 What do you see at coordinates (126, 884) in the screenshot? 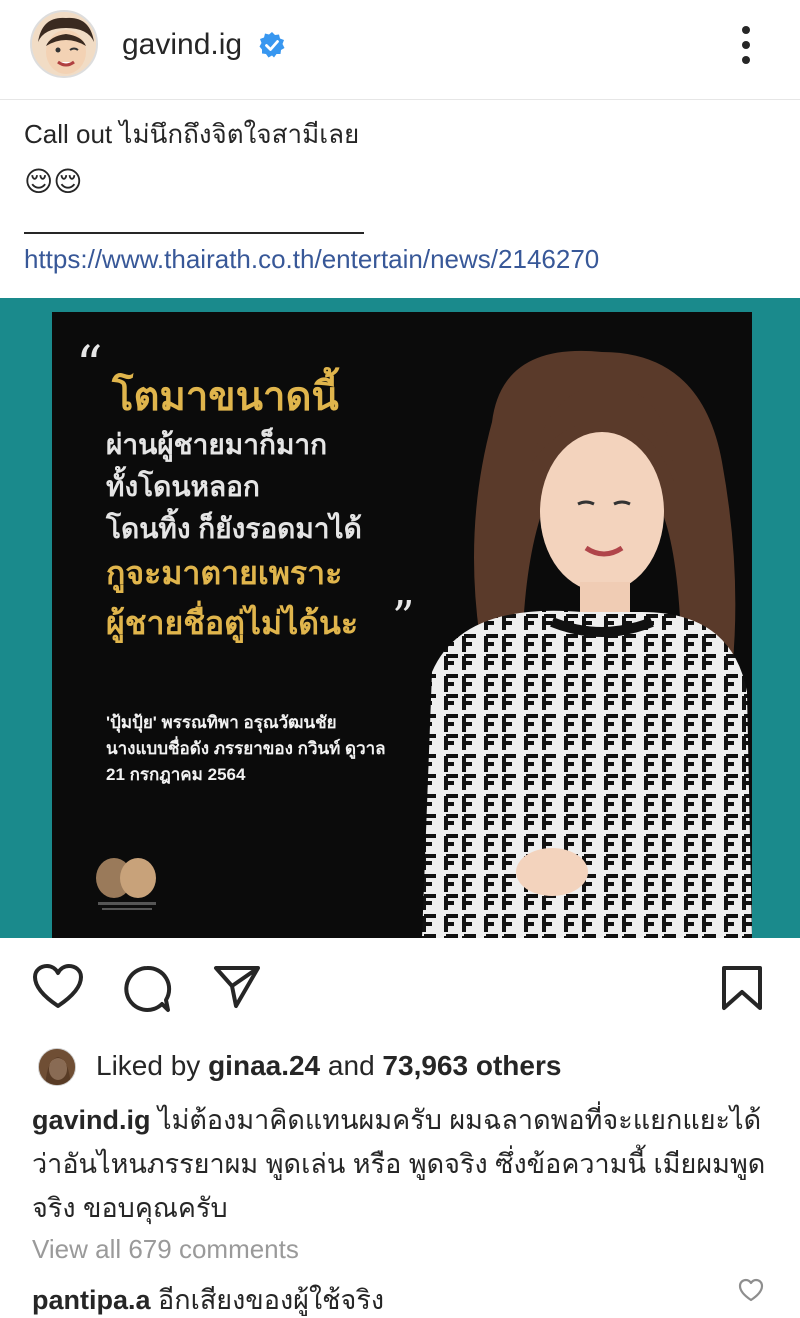
I see `publisher-logo-icon` at bounding box center [126, 884].